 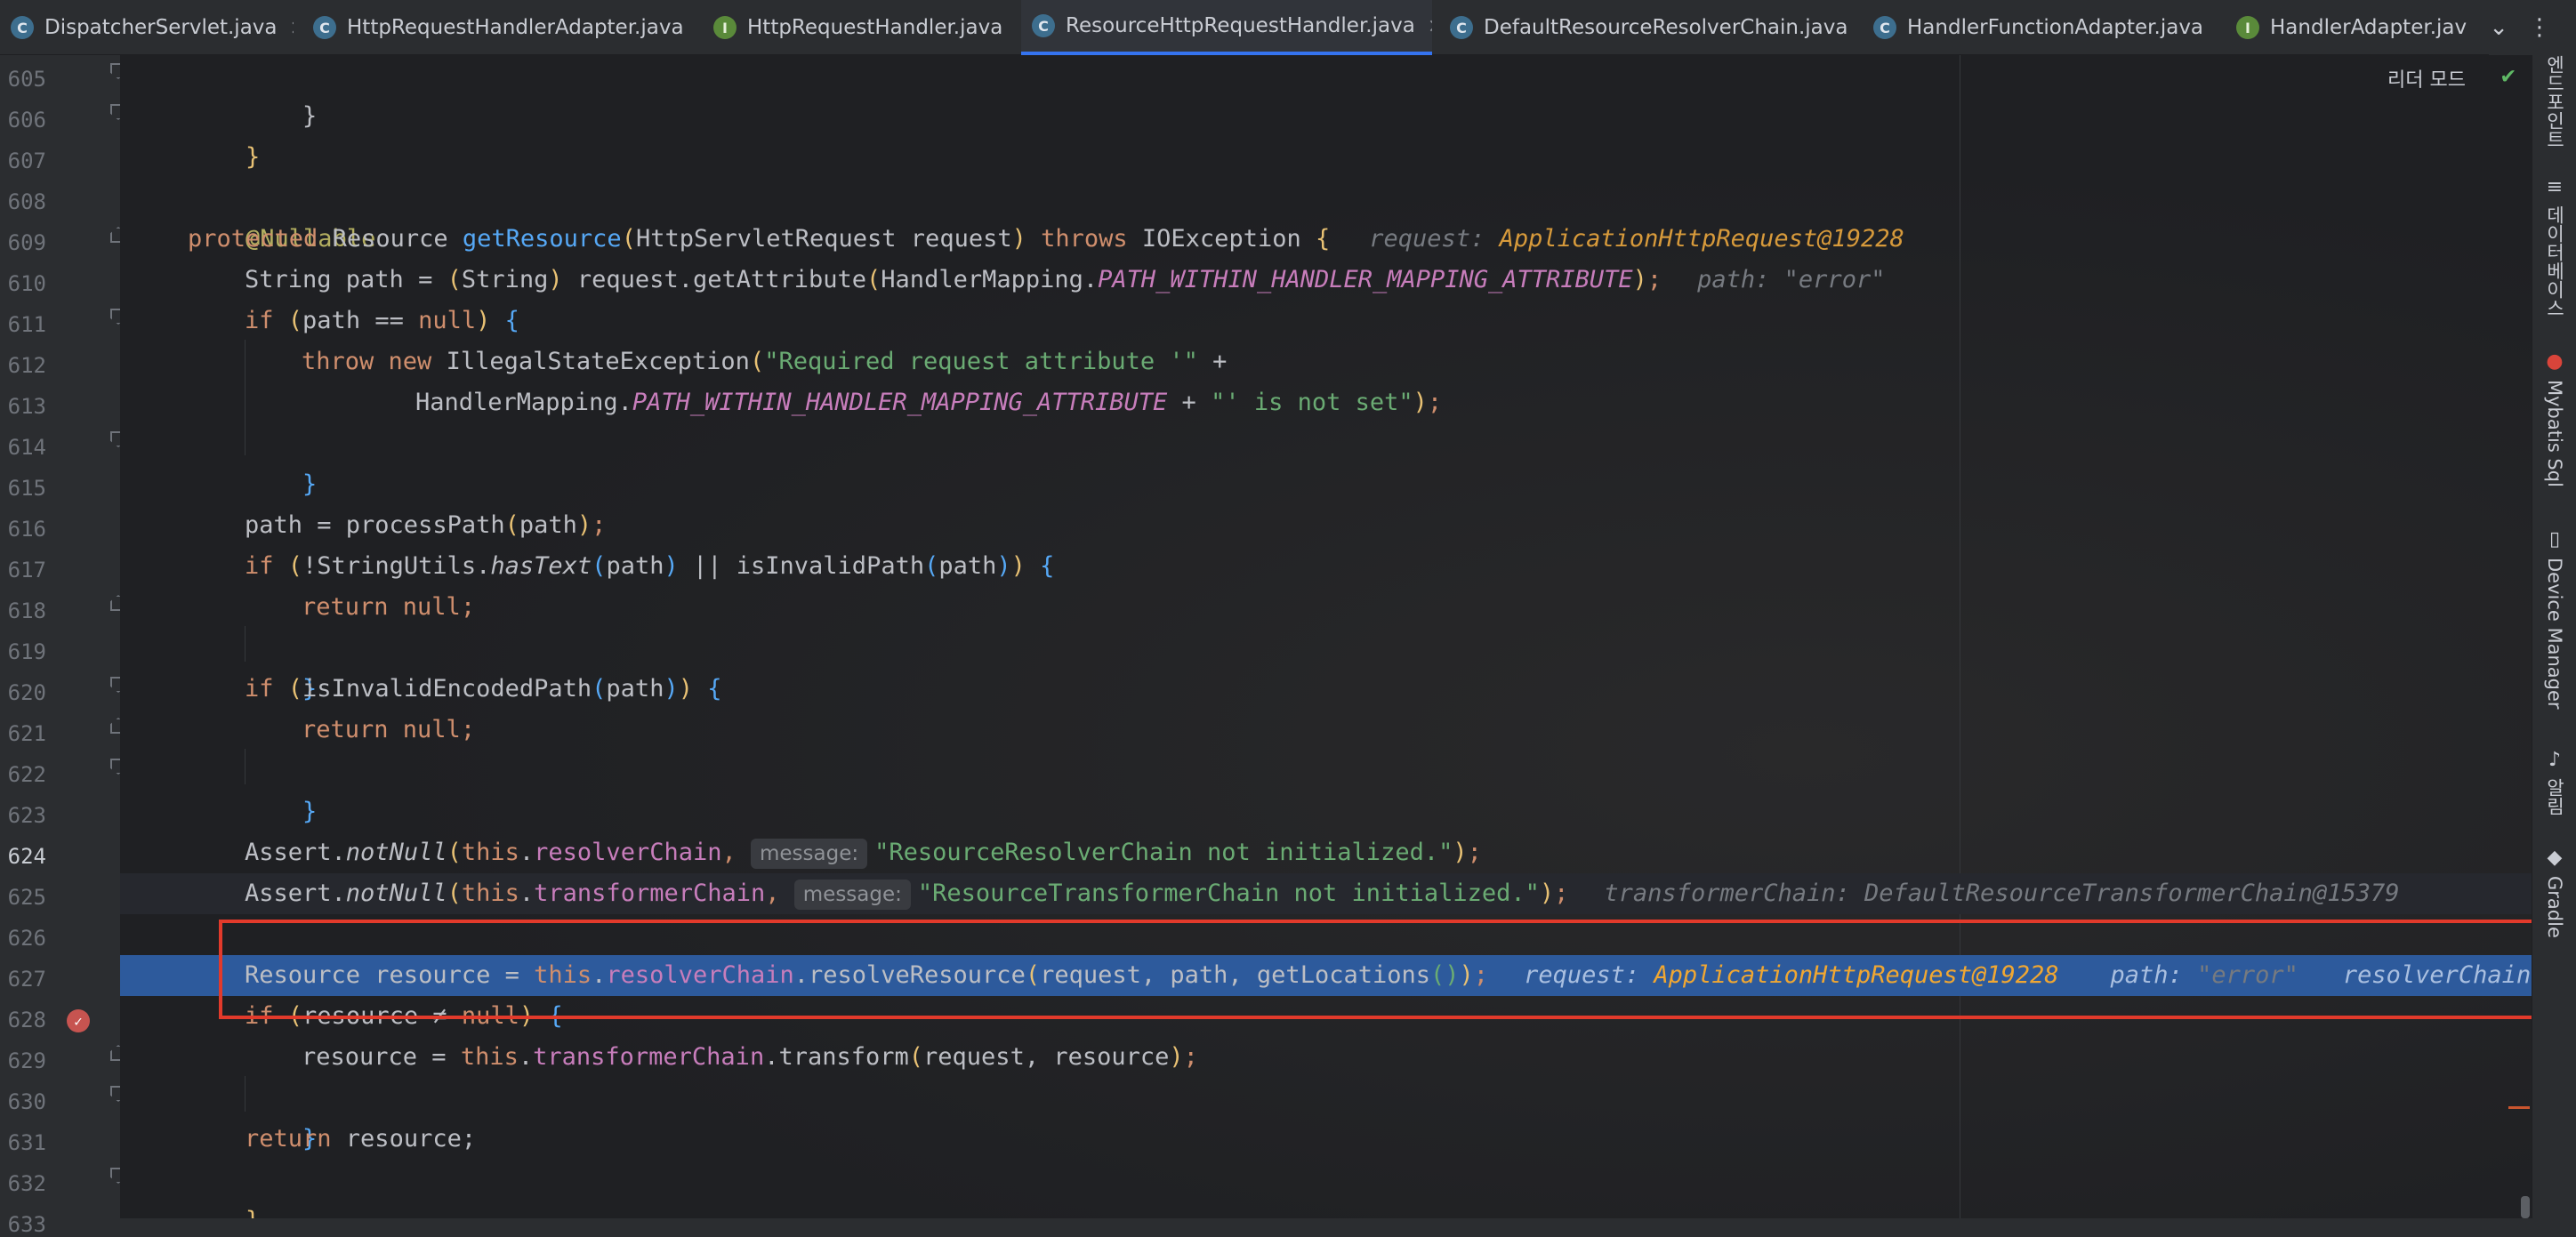 I want to click on annotation-highlight-box, so click(x=1379, y=969).